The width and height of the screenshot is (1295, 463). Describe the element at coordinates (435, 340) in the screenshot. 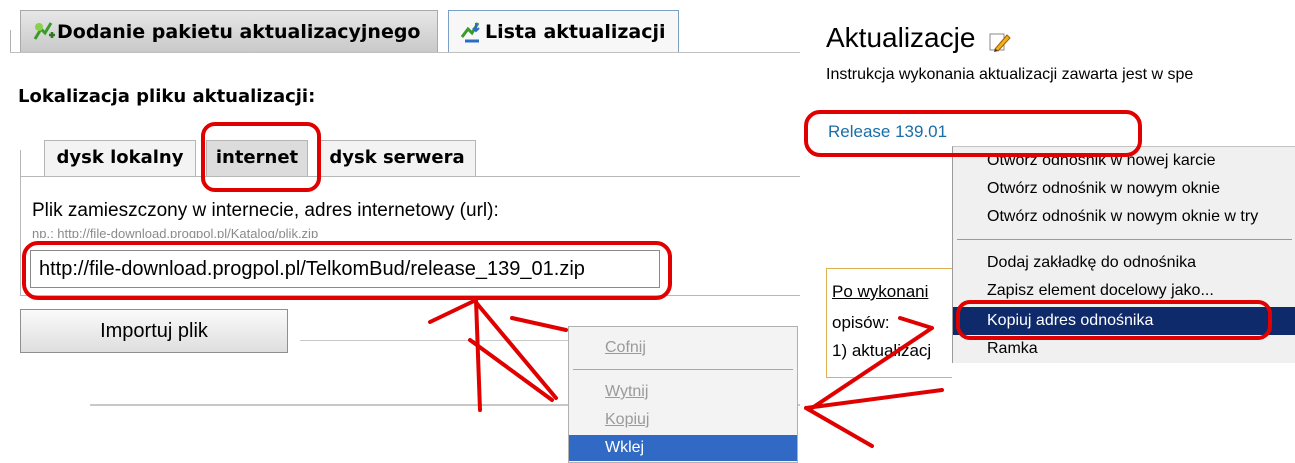

I see `import-divider` at that location.